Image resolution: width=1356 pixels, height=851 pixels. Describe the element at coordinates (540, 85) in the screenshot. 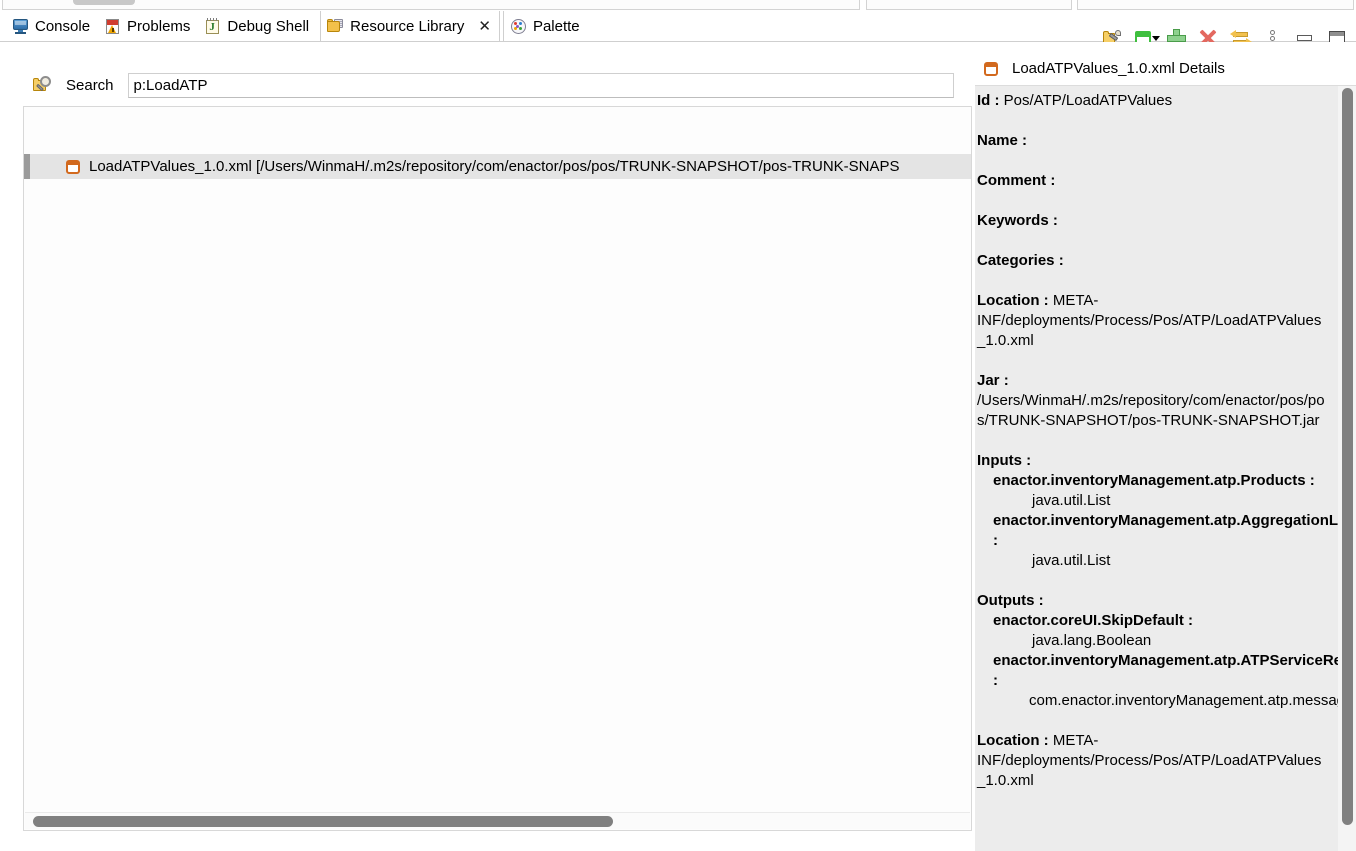

I see `search-input` at that location.